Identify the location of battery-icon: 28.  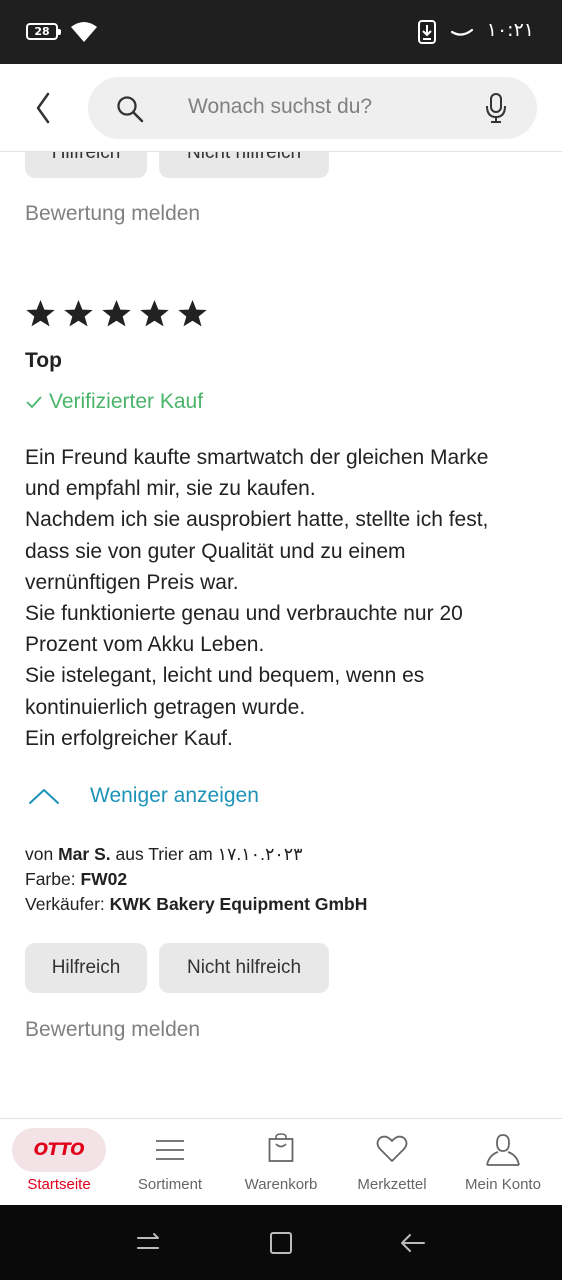
(43, 31).